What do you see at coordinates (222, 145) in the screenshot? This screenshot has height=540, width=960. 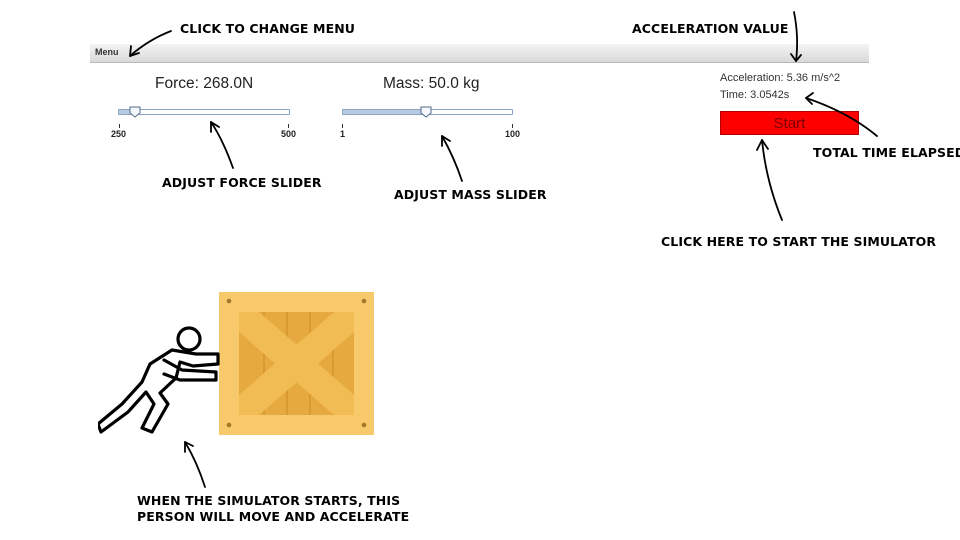 I see `arrow-to-force` at bounding box center [222, 145].